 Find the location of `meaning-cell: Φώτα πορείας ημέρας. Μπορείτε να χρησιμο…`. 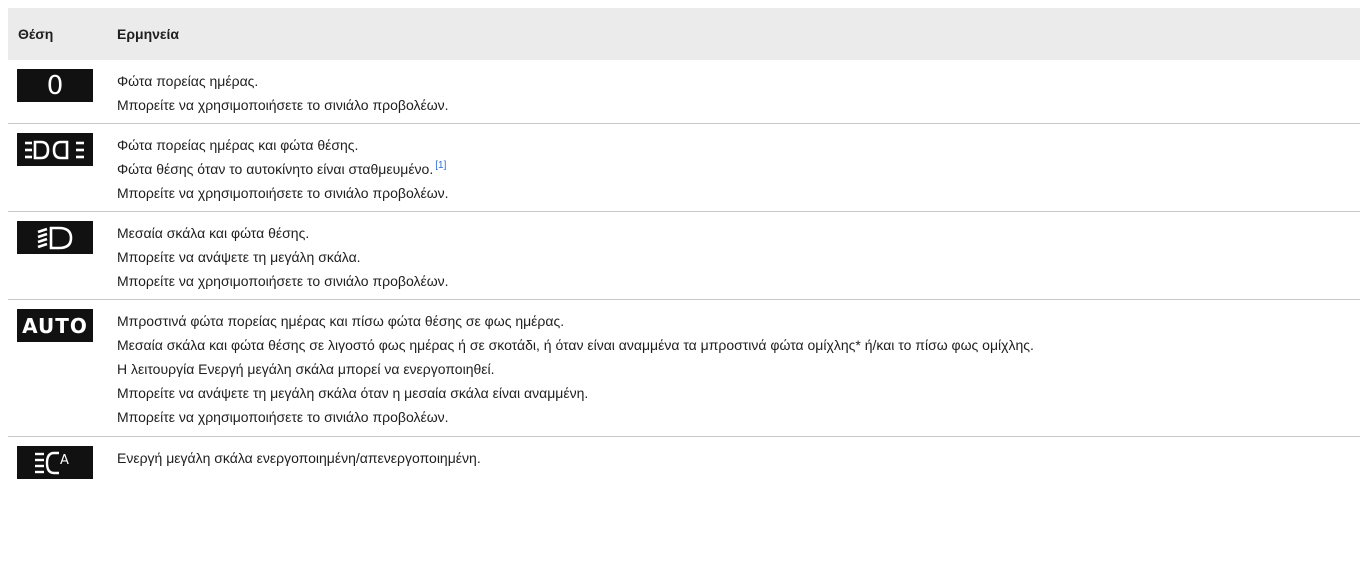

meaning-cell: Φώτα πορείας ημέρας. Μπορείτε να χρησιμο… is located at coordinates (733, 92).